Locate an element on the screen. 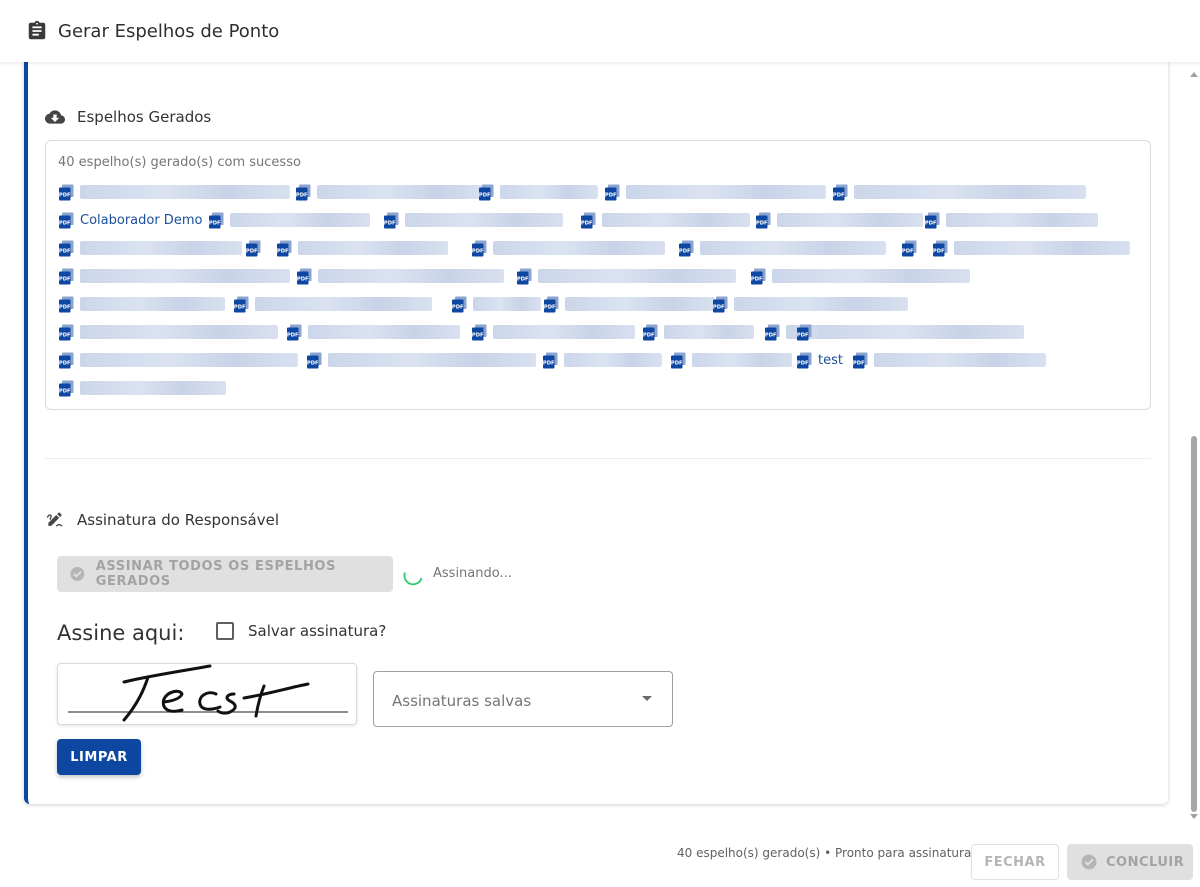 This screenshot has width=1200, height=887. pdf-row: PDF PDF PDF PDF is located at coordinates (603, 277).